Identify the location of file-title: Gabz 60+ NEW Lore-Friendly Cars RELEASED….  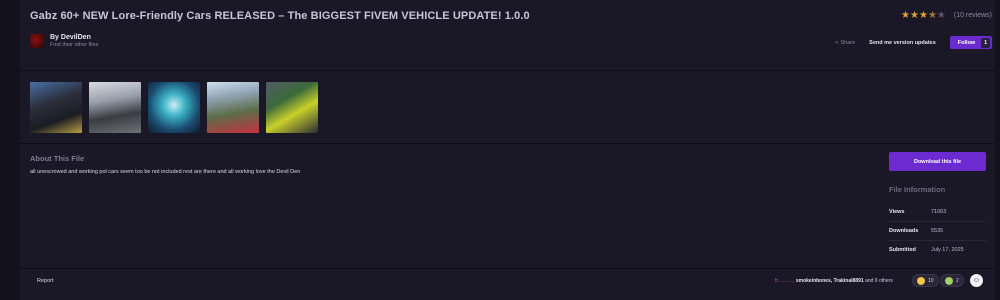
(280, 16).